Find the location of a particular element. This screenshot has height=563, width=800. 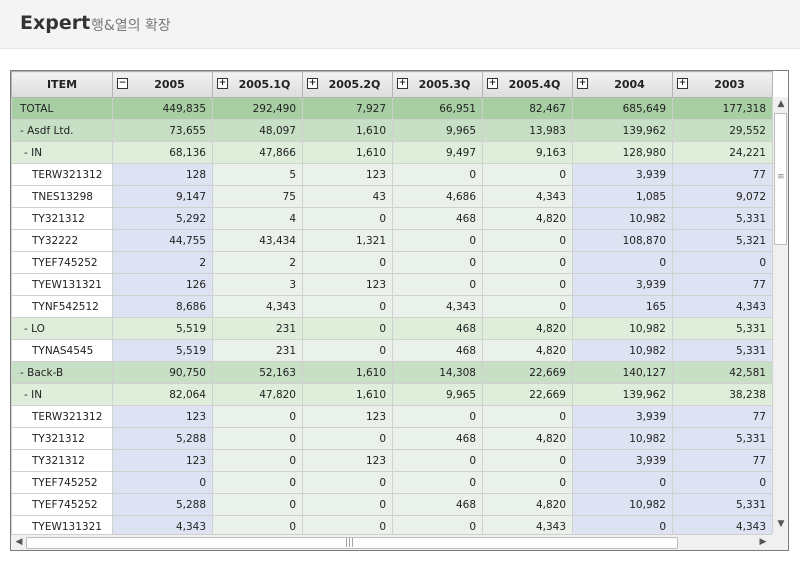

value-cell: 231 is located at coordinates (257, 350).